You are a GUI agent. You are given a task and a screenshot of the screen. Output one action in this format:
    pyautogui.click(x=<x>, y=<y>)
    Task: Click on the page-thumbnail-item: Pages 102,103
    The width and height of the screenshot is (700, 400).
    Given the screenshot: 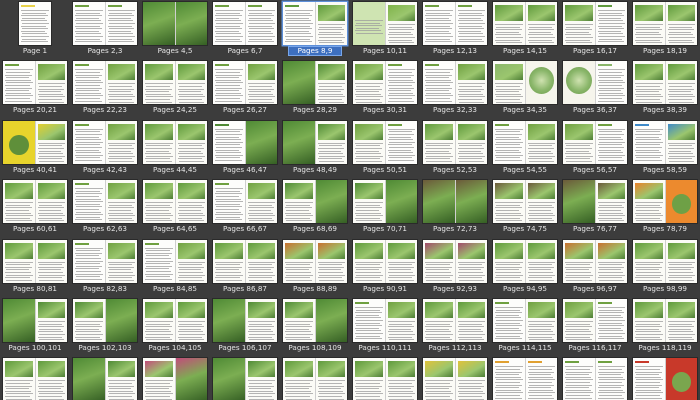 What is the action you would take?
    pyautogui.click(x=105, y=326)
    